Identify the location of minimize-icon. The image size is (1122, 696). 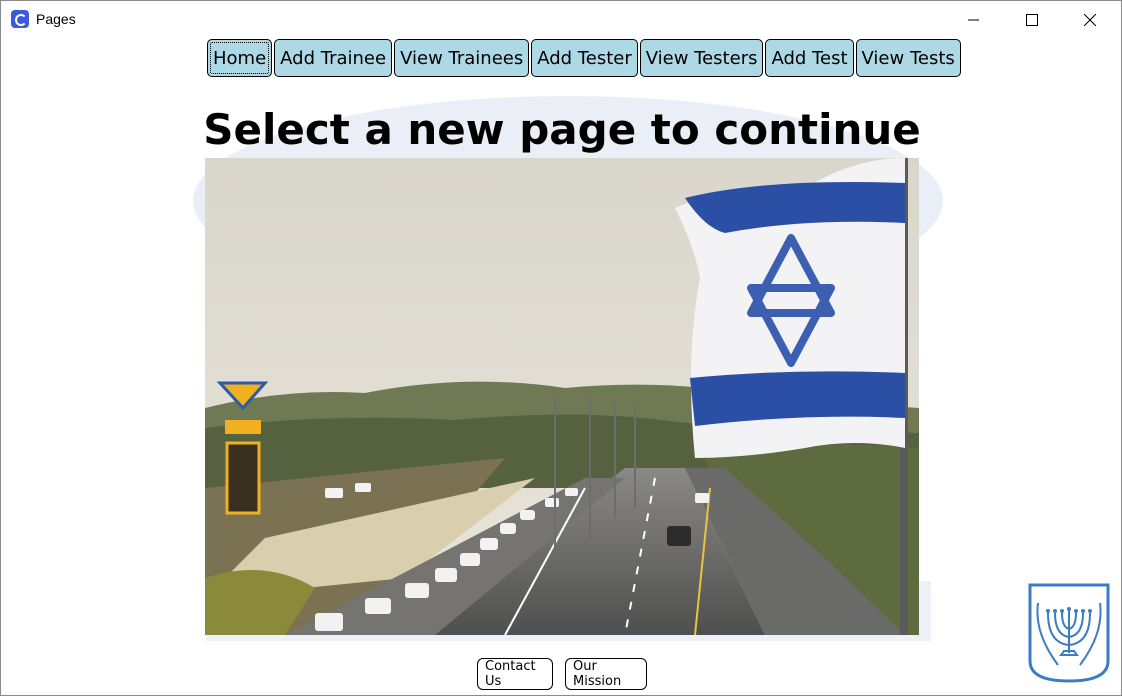
(973, 20).